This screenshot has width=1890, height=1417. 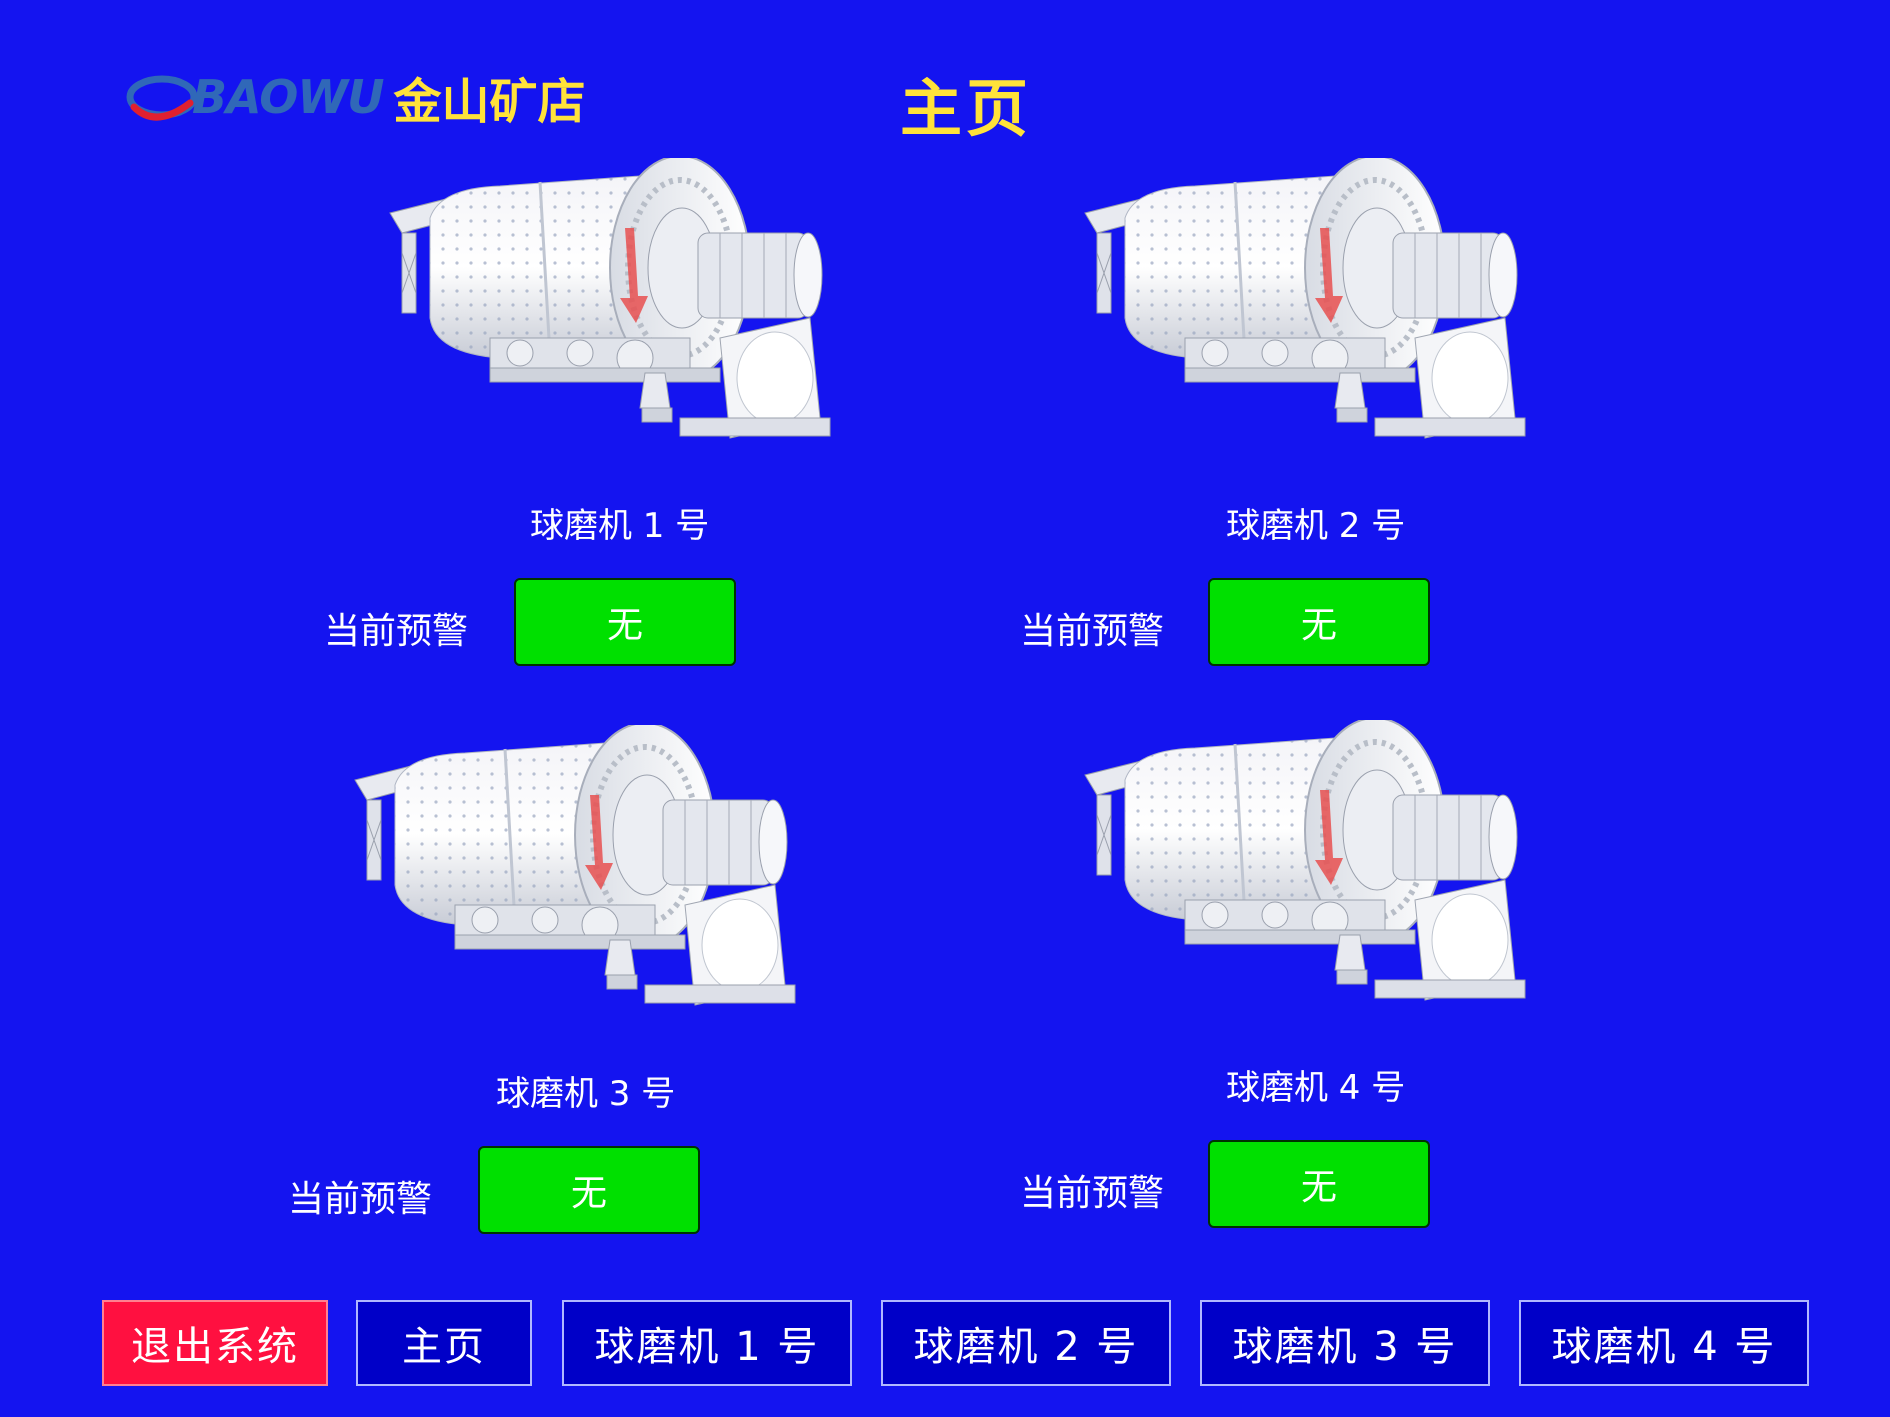 I want to click on warning-label-3: 当前预警, so click(x=360, y=1199).